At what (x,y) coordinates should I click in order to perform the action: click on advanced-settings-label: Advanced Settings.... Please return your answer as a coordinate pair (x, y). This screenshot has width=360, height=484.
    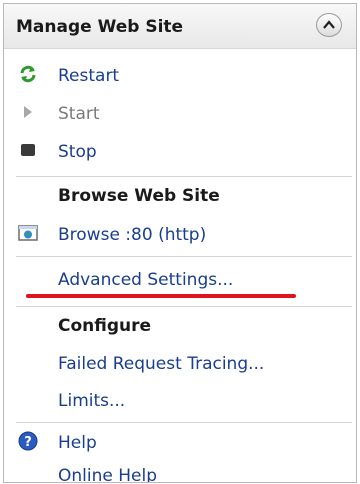
    Looking at the image, I should click on (145, 280).